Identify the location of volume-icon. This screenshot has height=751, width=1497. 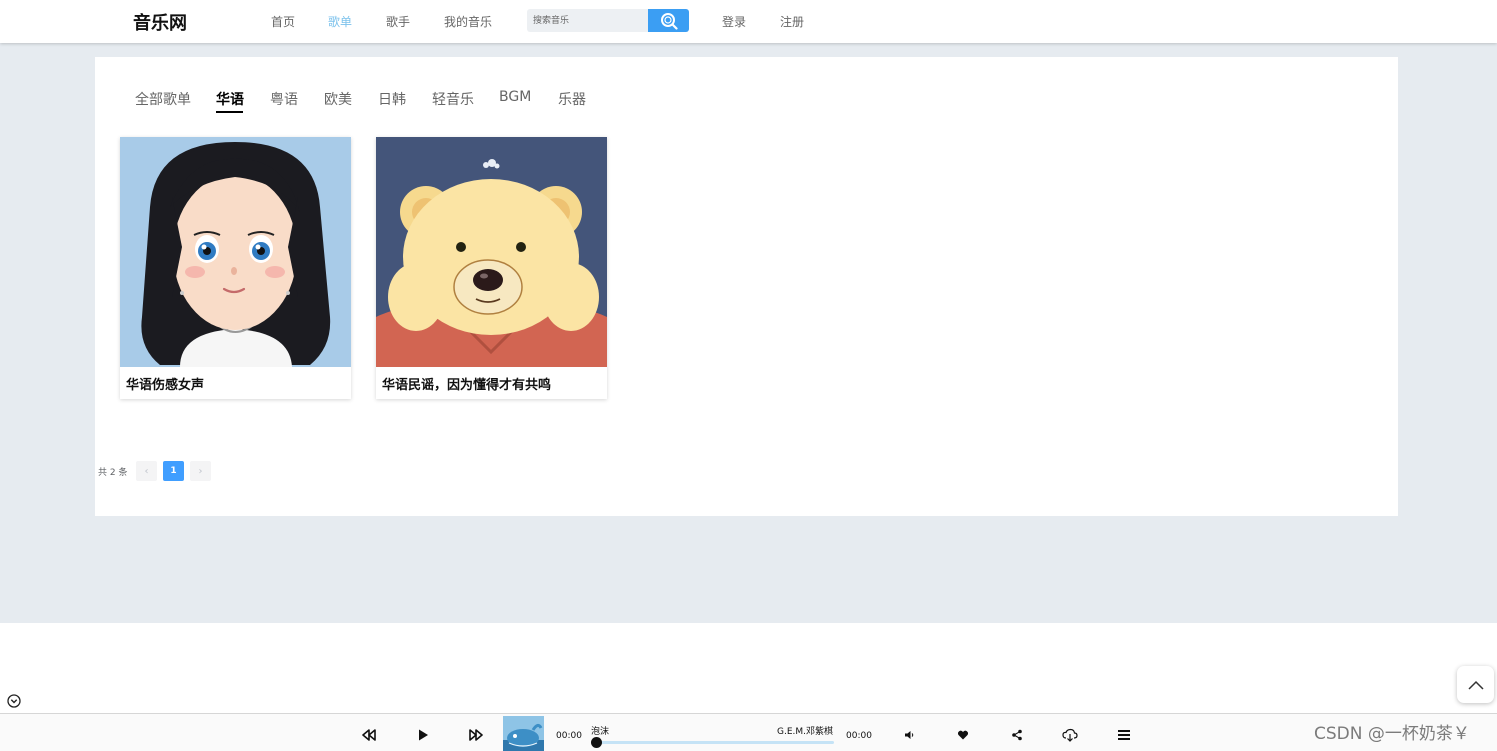
(909, 735).